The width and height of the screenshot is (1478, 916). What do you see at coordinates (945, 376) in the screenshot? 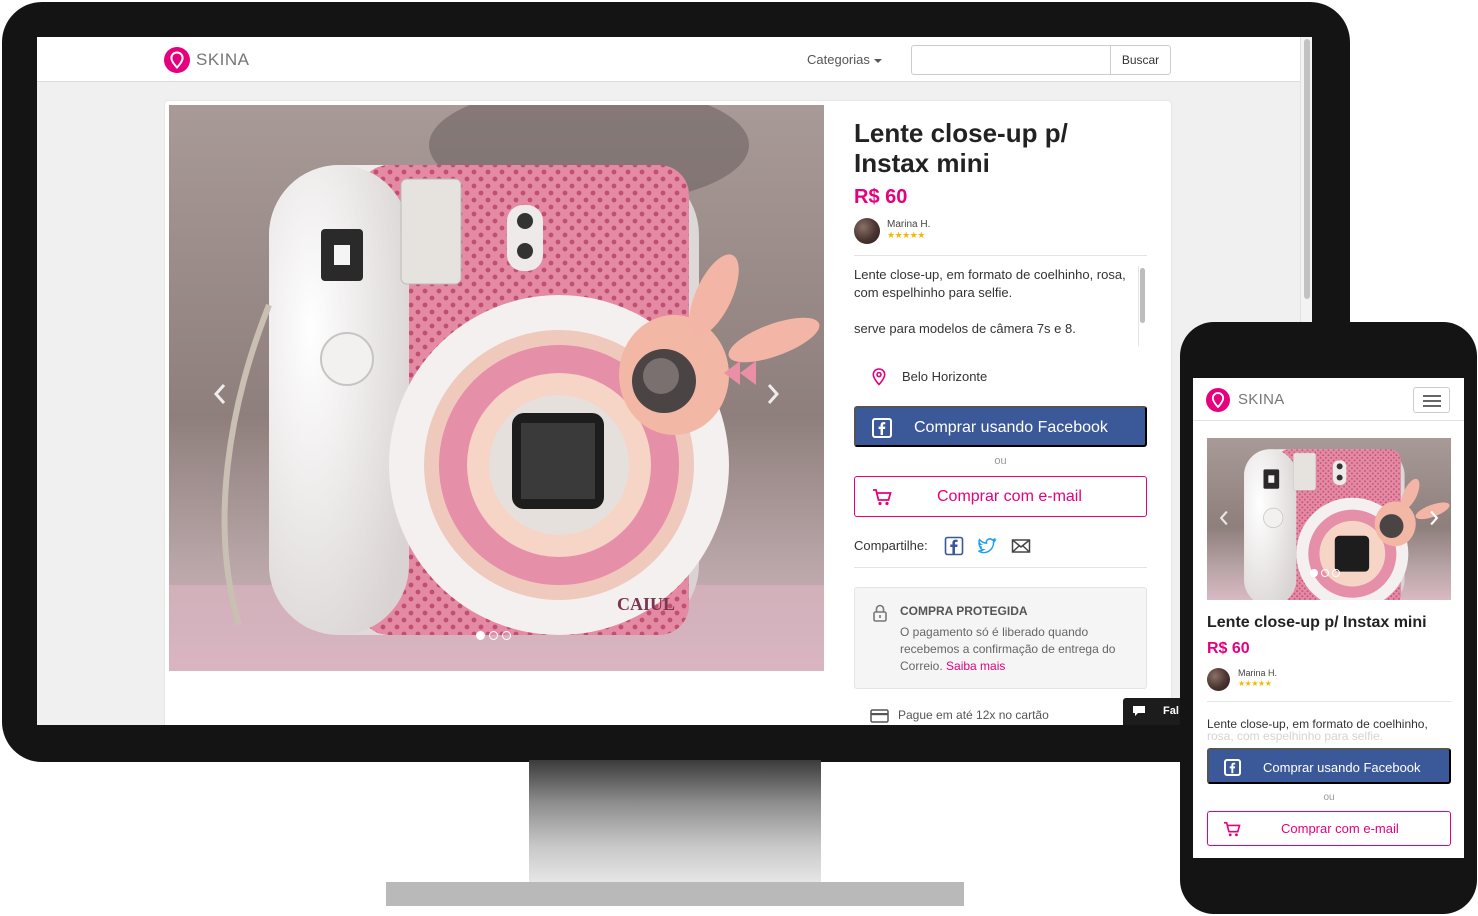
I see `product-location: Belo Horizonte` at bounding box center [945, 376].